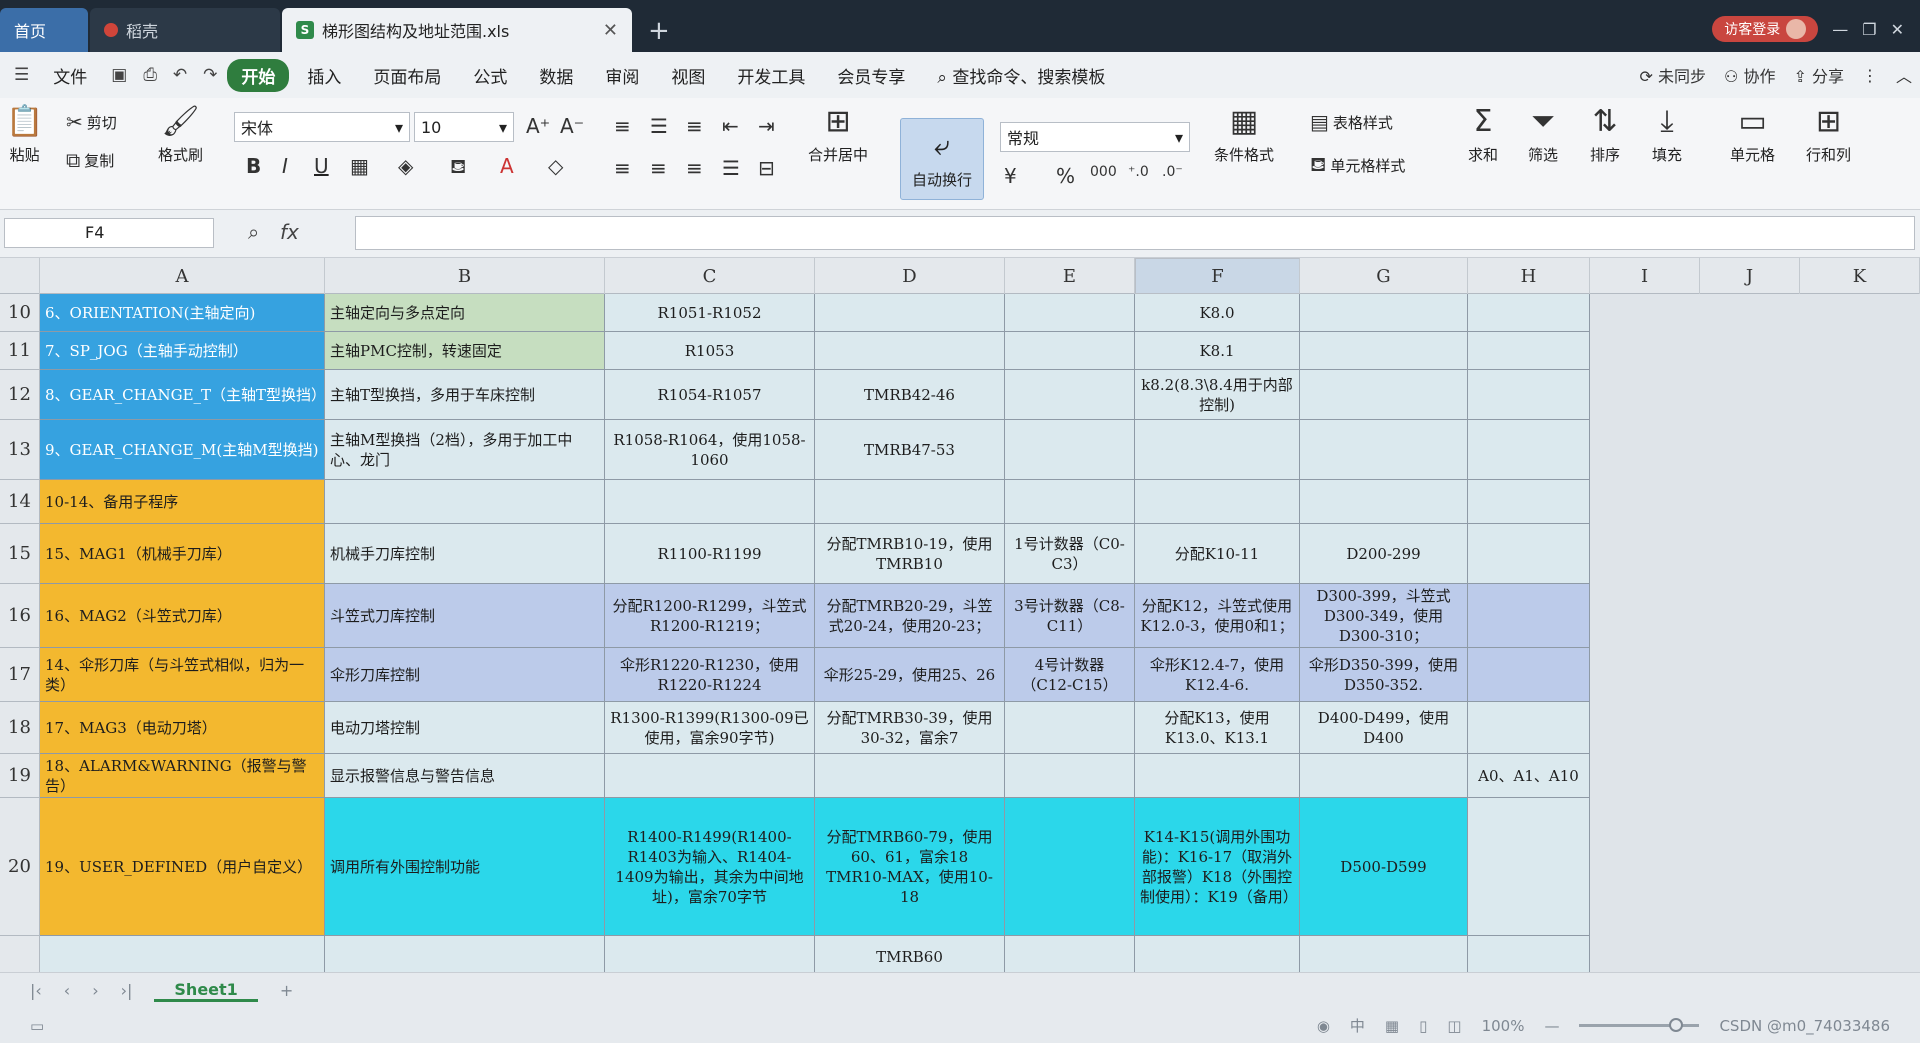 The width and height of the screenshot is (1920, 1043). Describe the element at coordinates (182, 675) in the screenshot. I see `cell-a-row: 14、伞形刀库（与斗笠式相似，归为一类）` at that location.